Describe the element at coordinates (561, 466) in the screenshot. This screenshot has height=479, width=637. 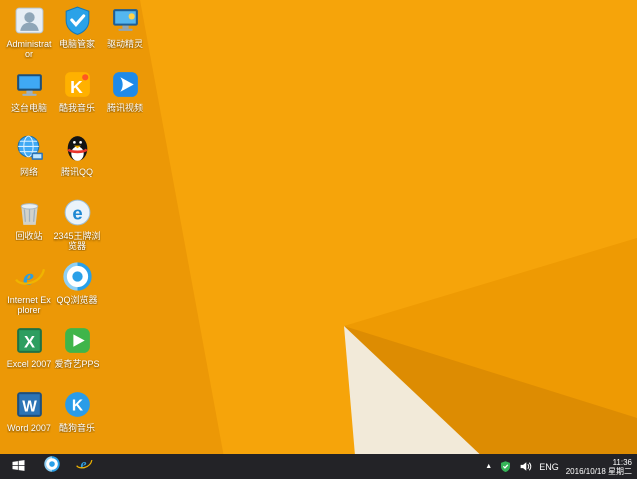
I see `system-tray: ▲ ENG 11:36 2016/10/18 星期二` at that location.